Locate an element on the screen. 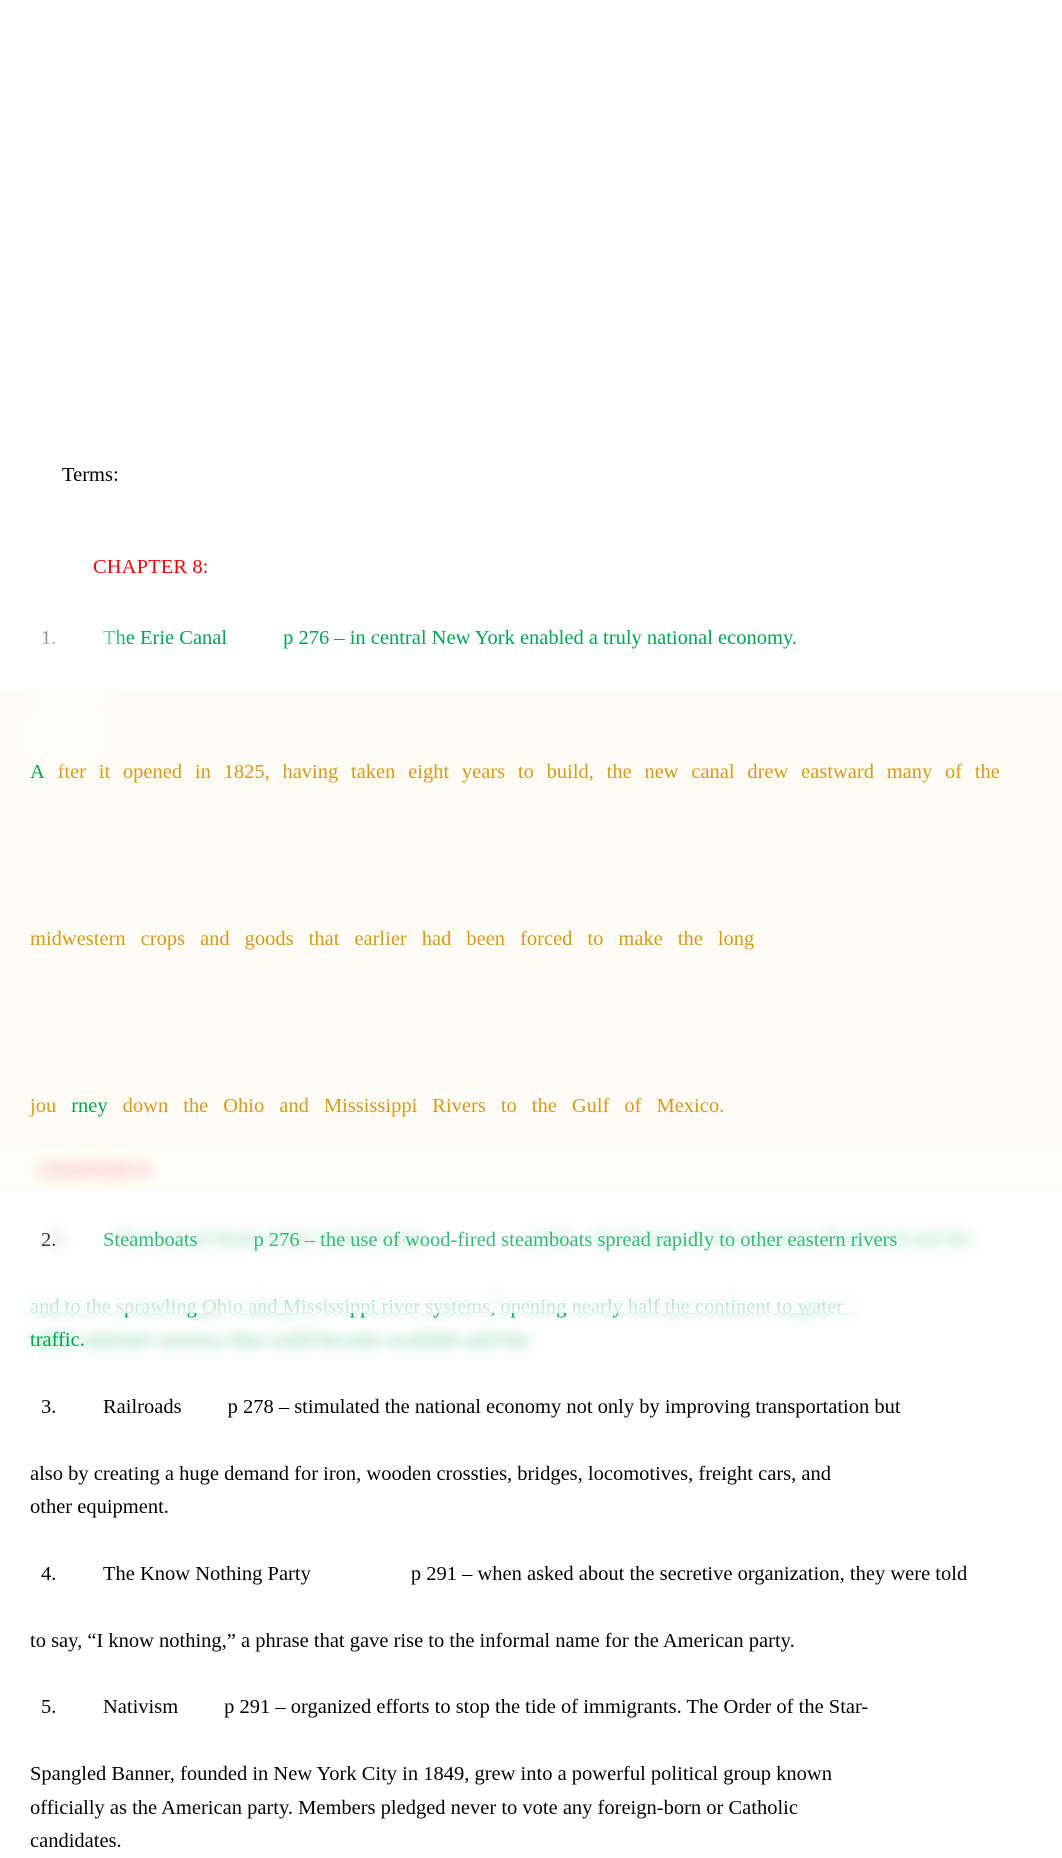 This screenshot has width=1062, height=1858. word: Gulf is located at coordinates (590, 1106).